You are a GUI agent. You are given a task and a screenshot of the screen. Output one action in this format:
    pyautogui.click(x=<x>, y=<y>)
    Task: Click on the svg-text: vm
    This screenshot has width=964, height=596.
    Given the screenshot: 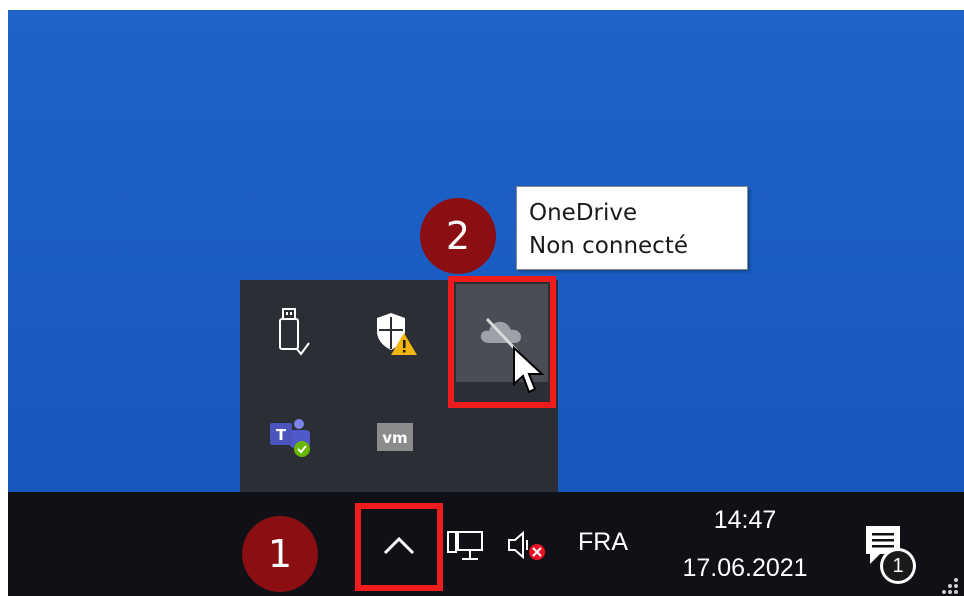 What is the action you would take?
    pyautogui.click(x=394, y=438)
    